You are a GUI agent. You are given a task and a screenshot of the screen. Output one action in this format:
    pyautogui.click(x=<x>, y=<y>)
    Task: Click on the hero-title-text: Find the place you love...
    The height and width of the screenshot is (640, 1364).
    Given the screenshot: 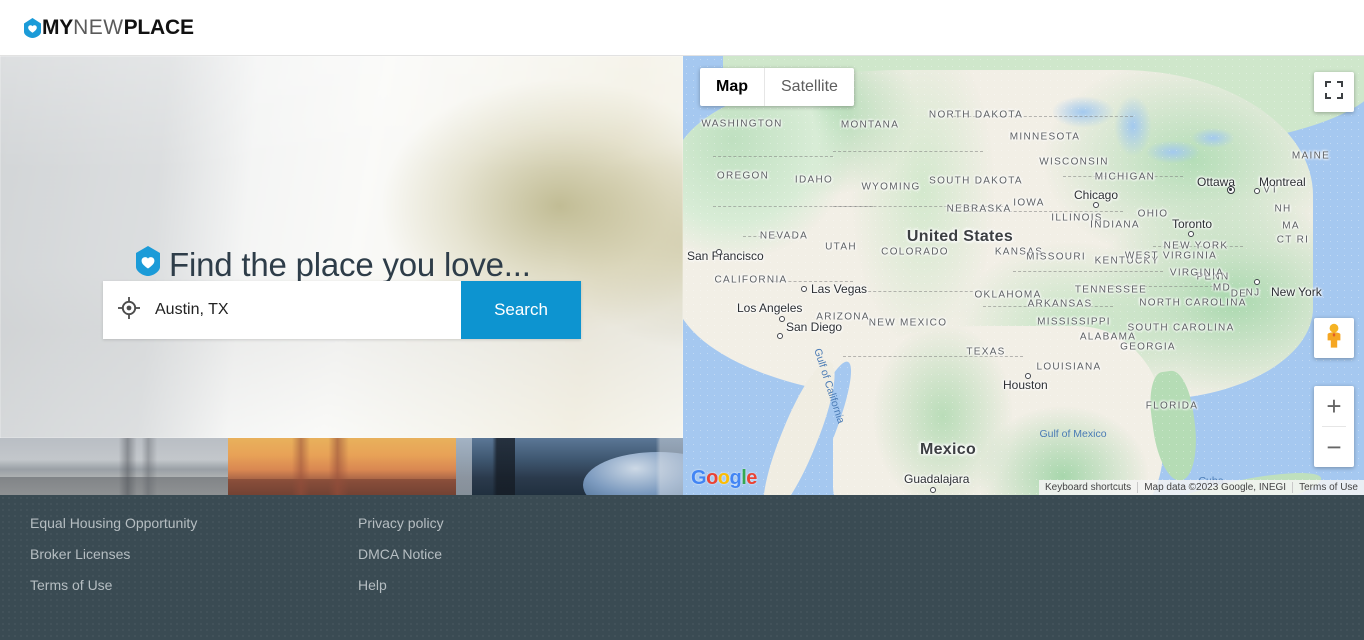 What is the action you would take?
    pyautogui.click(x=350, y=264)
    